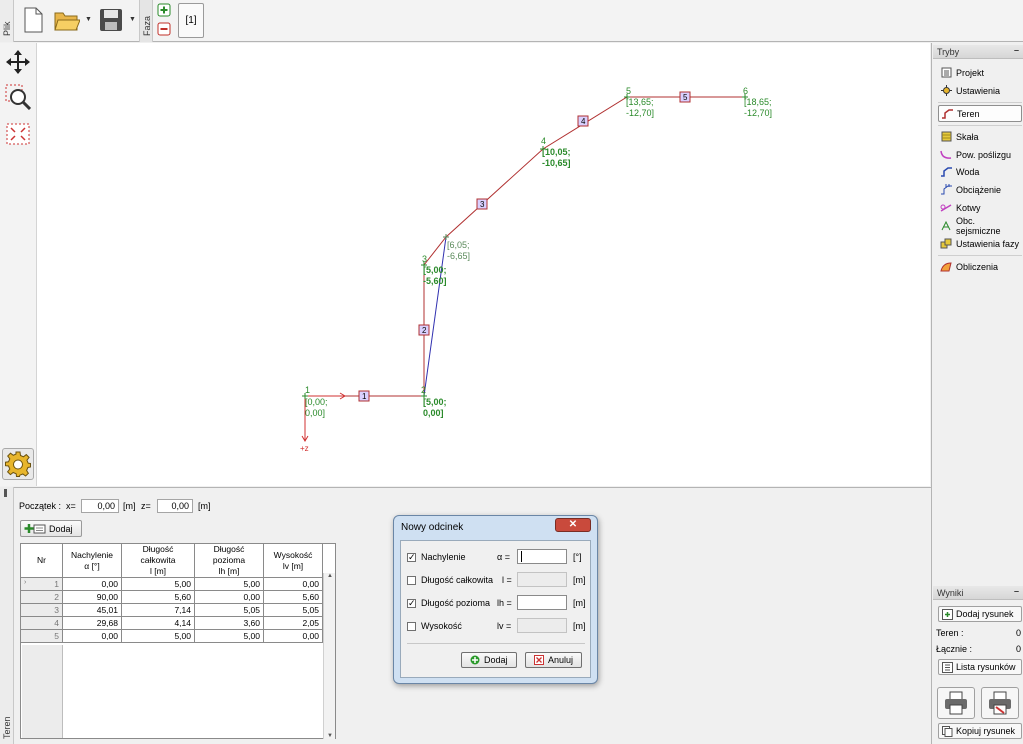 This screenshot has height=744, width=1023. Describe the element at coordinates (511, 21) in the screenshot. I see `main-toolbar: Plik ▼ ▼ Faza [1]` at that location.